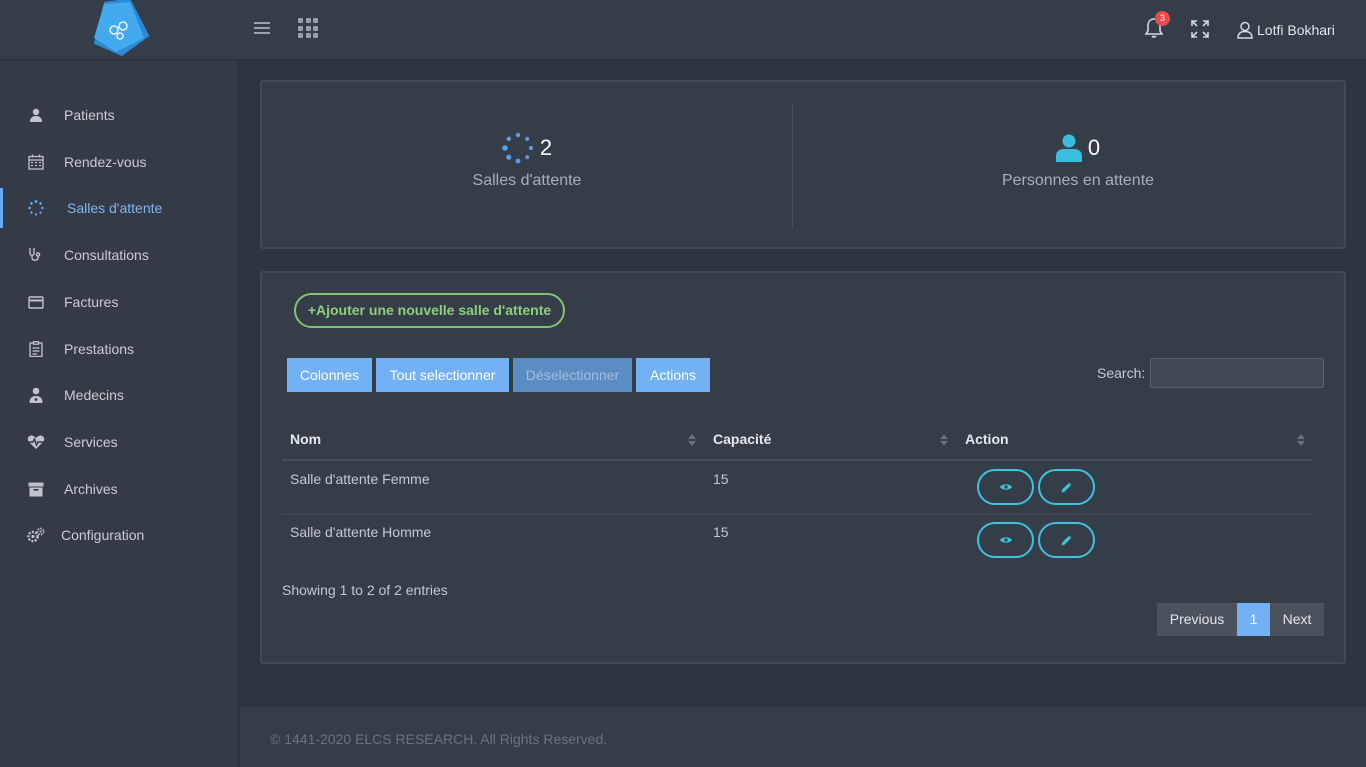 This screenshot has height=767, width=1366. I want to click on actions-button: Actions, so click(673, 375).